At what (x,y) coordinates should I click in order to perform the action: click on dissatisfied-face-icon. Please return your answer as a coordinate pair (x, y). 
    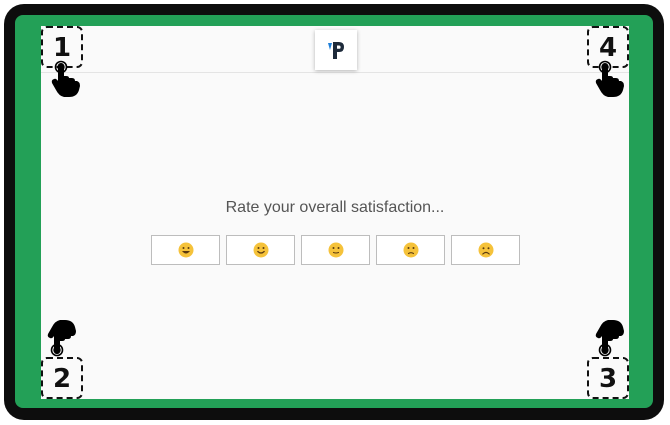
    Looking at the image, I should click on (410, 250).